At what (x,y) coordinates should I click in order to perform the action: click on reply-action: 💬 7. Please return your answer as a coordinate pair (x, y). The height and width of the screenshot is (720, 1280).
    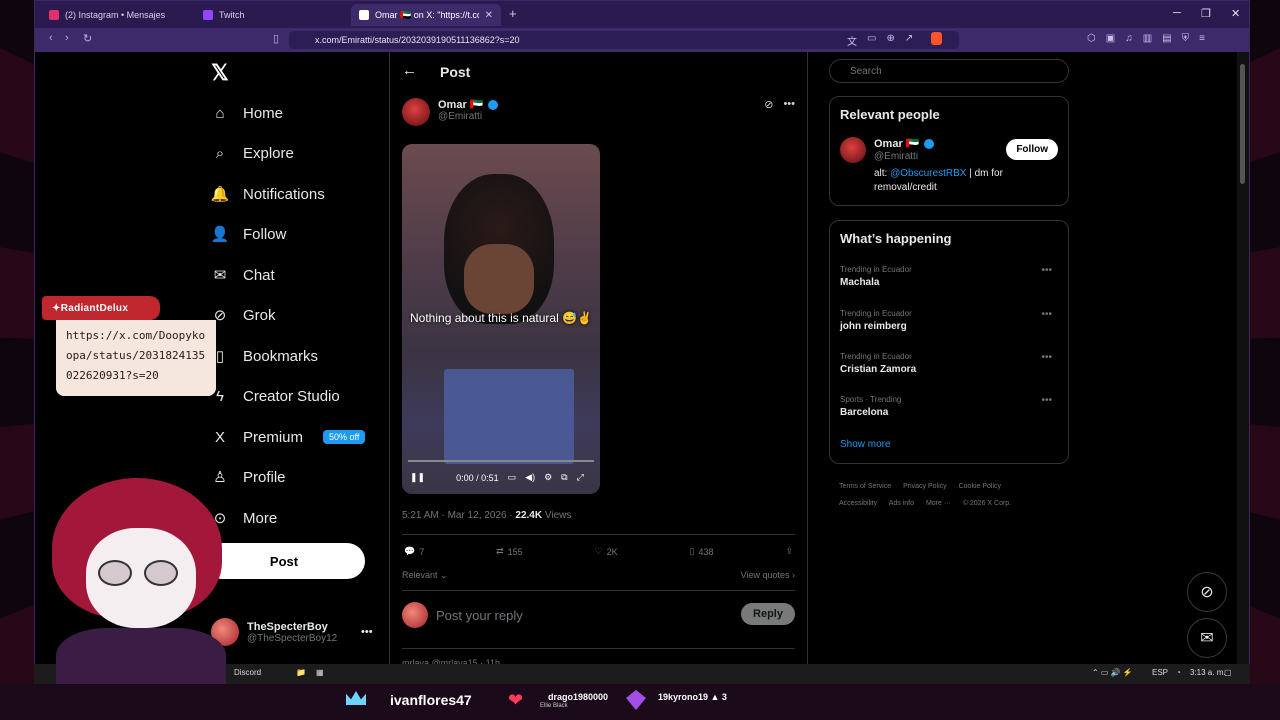
    Looking at the image, I should click on (414, 551).